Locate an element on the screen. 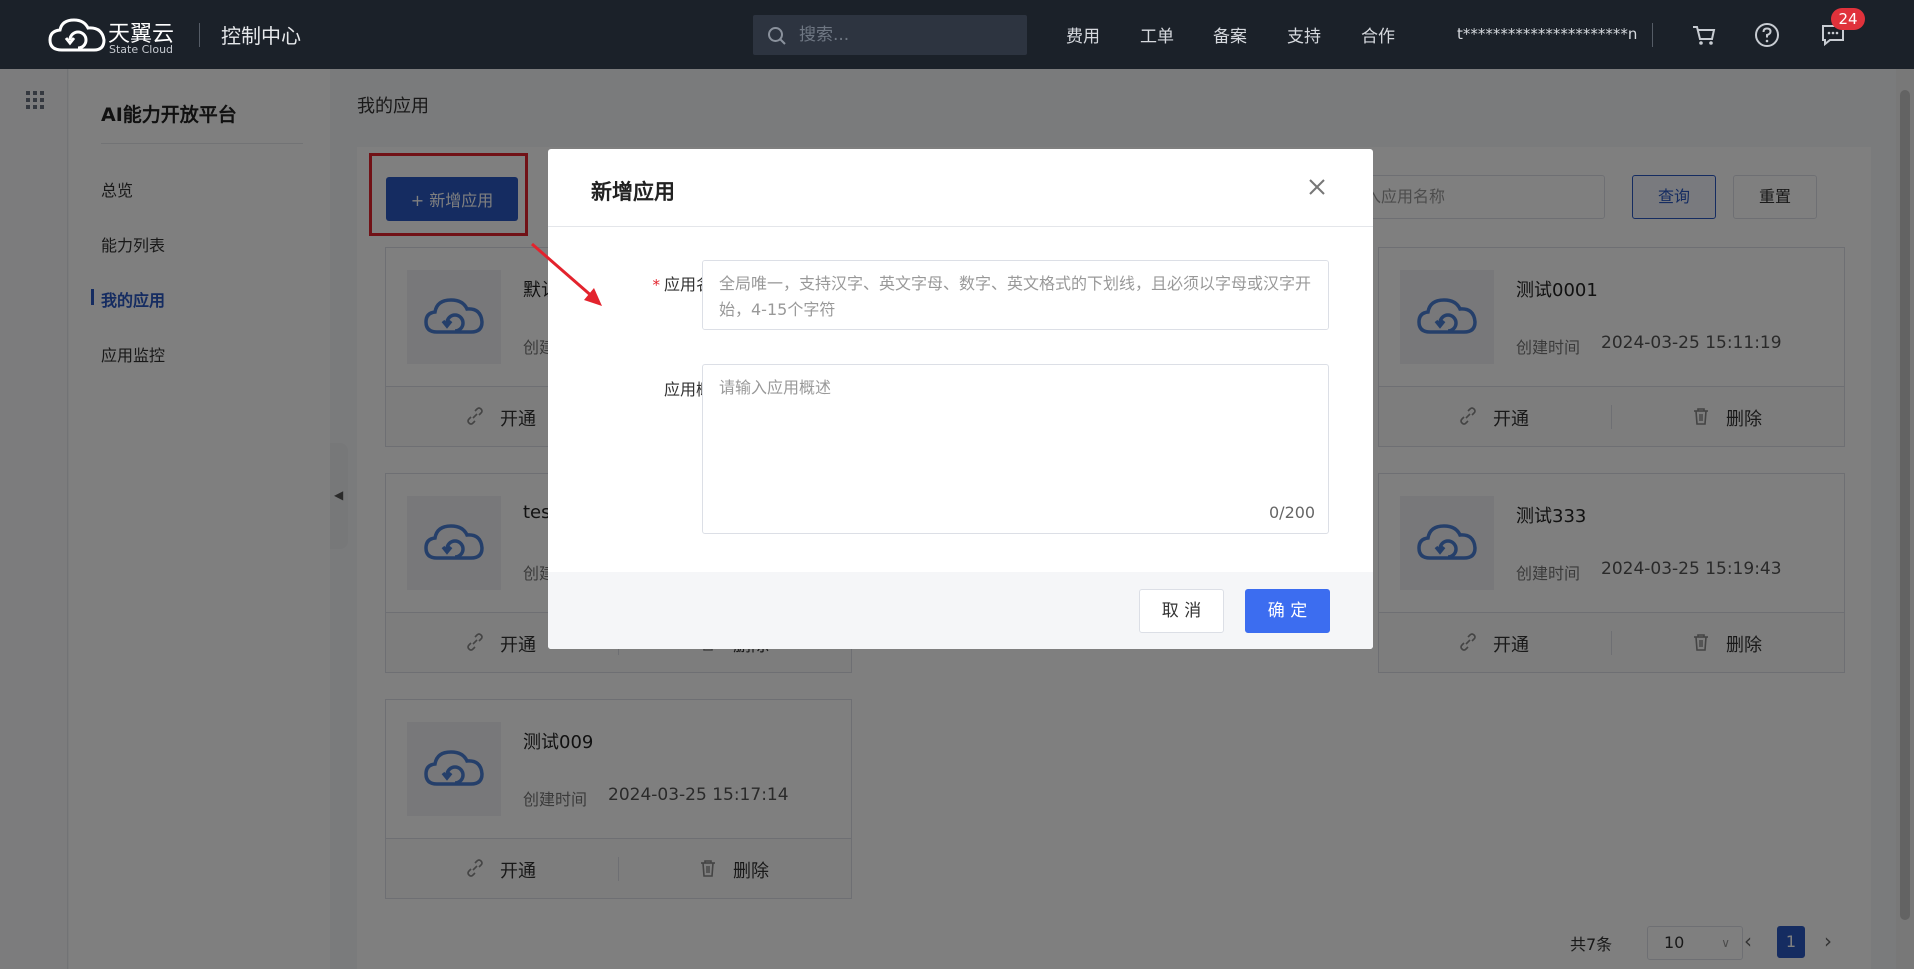  help-icon is located at coordinates (1767, 35).